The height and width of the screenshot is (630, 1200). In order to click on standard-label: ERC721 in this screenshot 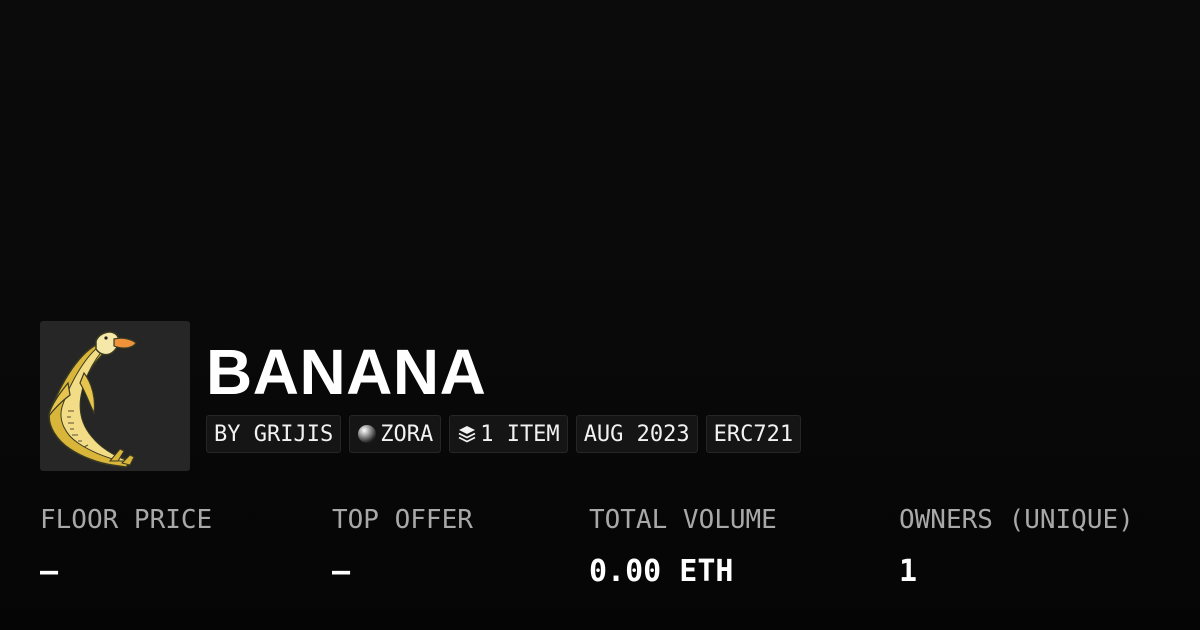, I will do `click(753, 434)`.